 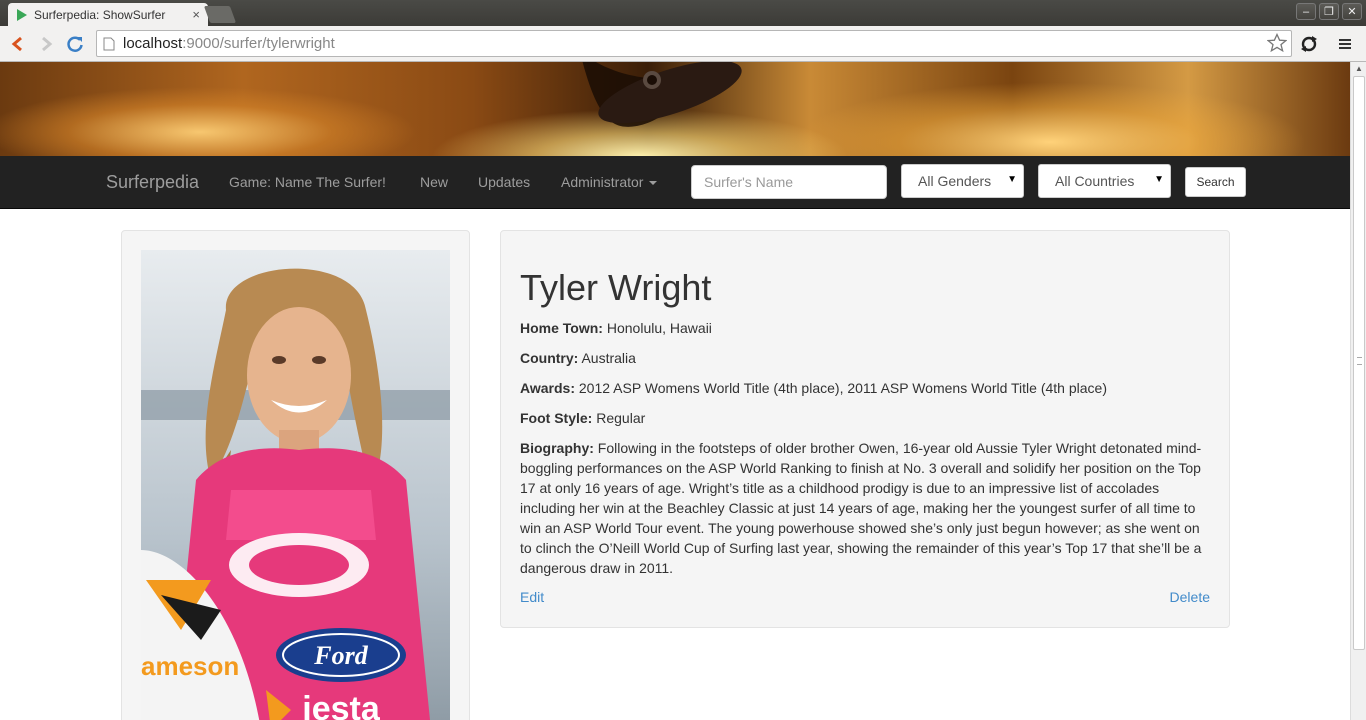 I want to click on address-bar: localhost:9000/surfer/tylerwright, so click(x=694, y=43).